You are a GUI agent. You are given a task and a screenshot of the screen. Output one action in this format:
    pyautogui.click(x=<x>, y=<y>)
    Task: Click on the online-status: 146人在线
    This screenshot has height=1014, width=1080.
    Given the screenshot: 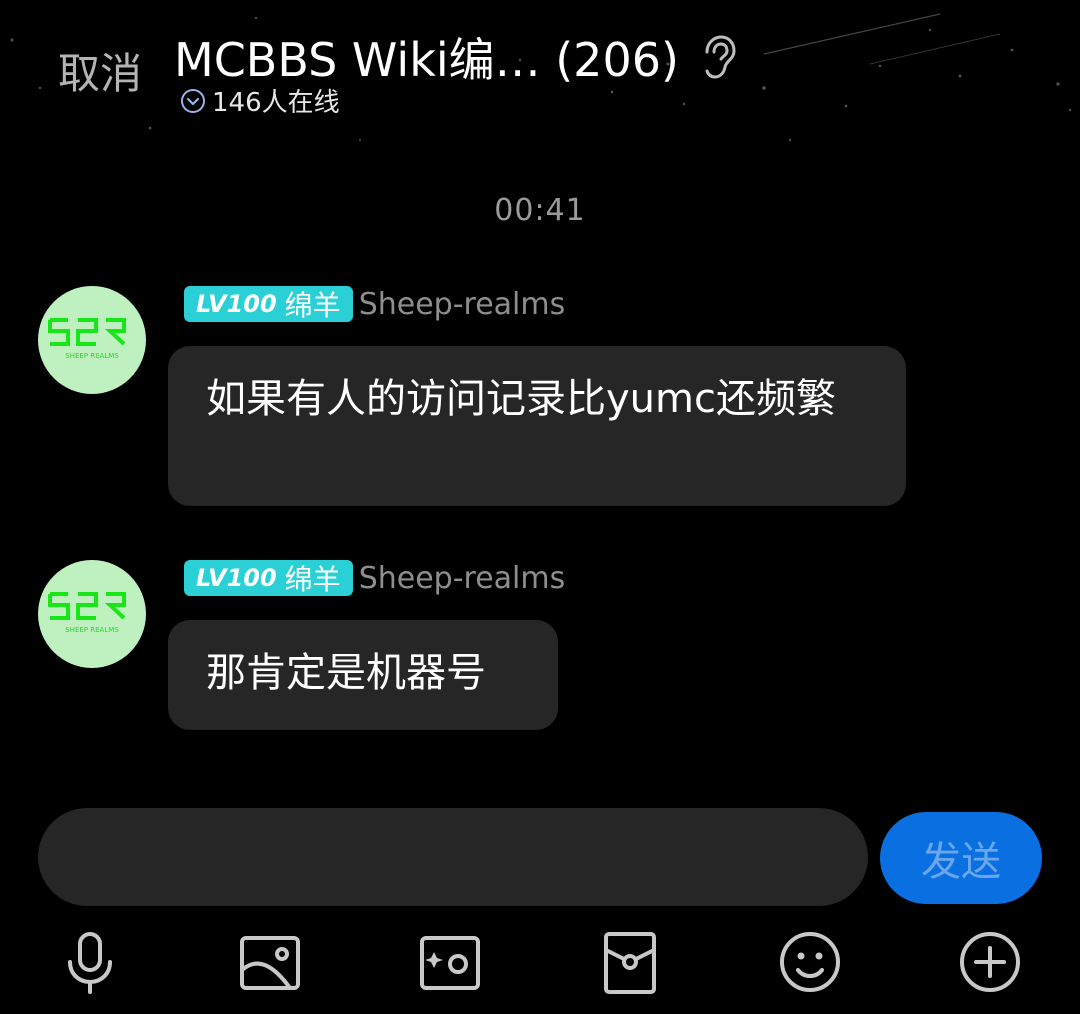 What is the action you would take?
    pyautogui.click(x=260, y=100)
    